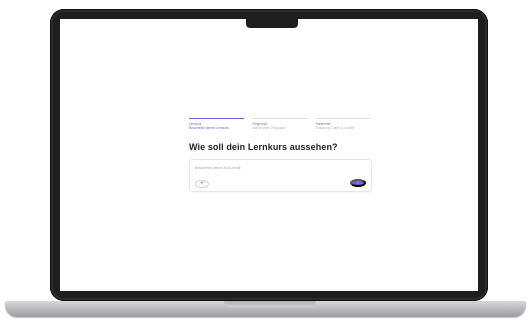 This screenshot has height=322, width=531. I want to click on step-zielgruppe: Zielgruppe Wähle deine Zielgruppe, so click(280, 124).